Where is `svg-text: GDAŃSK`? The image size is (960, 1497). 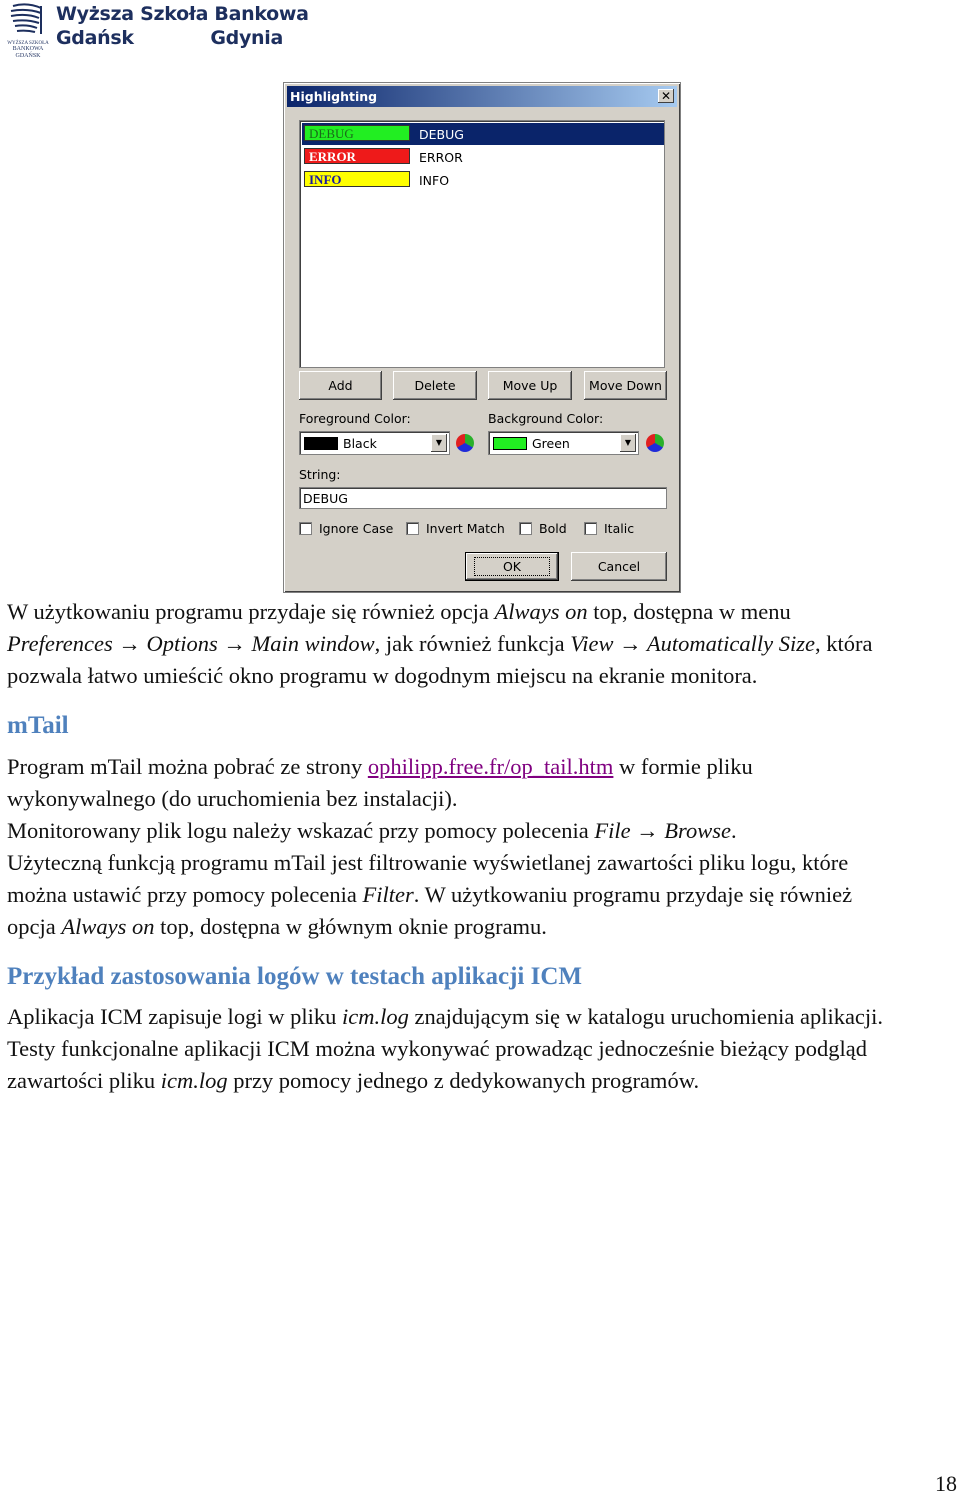 svg-text: GDAŃSK is located at coordinates (28, 54).